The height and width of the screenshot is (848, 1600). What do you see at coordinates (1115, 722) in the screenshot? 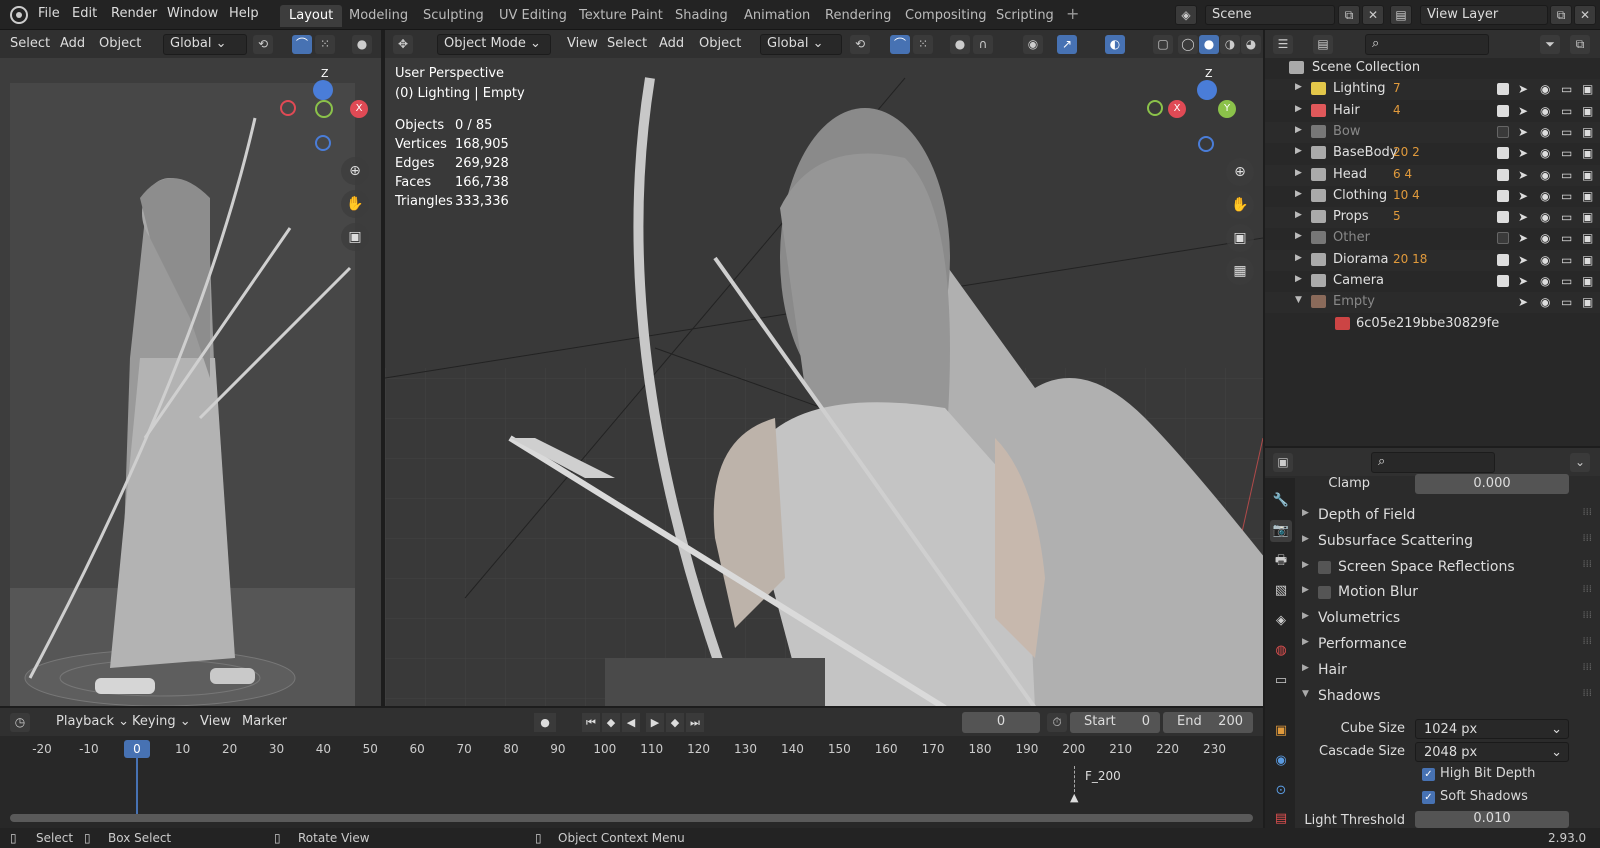
I see `start-frame-field: Start 0` at bounding box center [1115, 722].